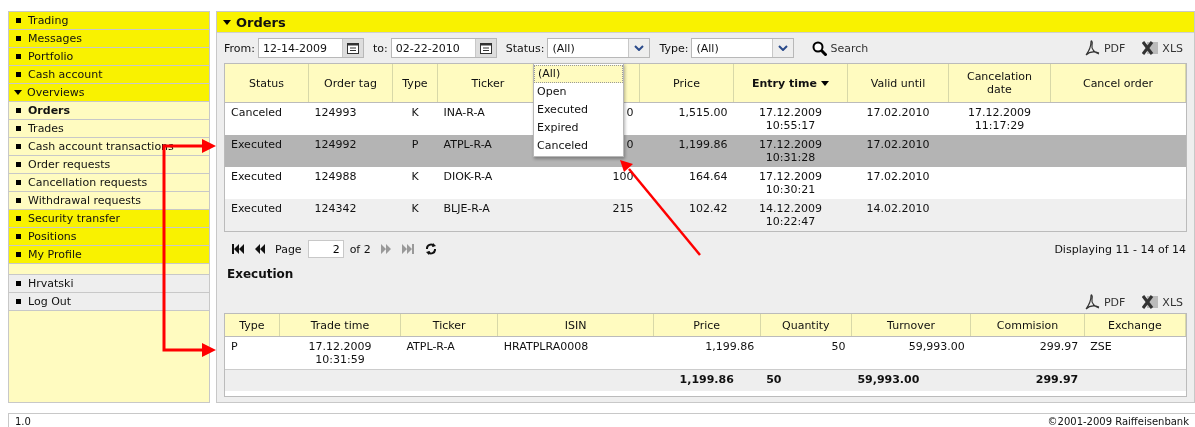 Image resolution: width=1195 pixels, height=427 pixels. I want to click on field-label: From:, so click(239, 48).